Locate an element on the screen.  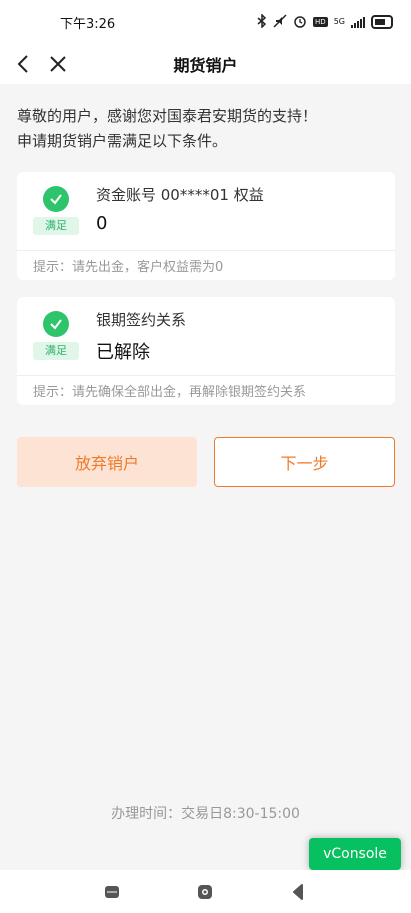
condition-hint: 提示：请先确保全部出金，再解除银期签约关系 is located at coordinates (170, 392).